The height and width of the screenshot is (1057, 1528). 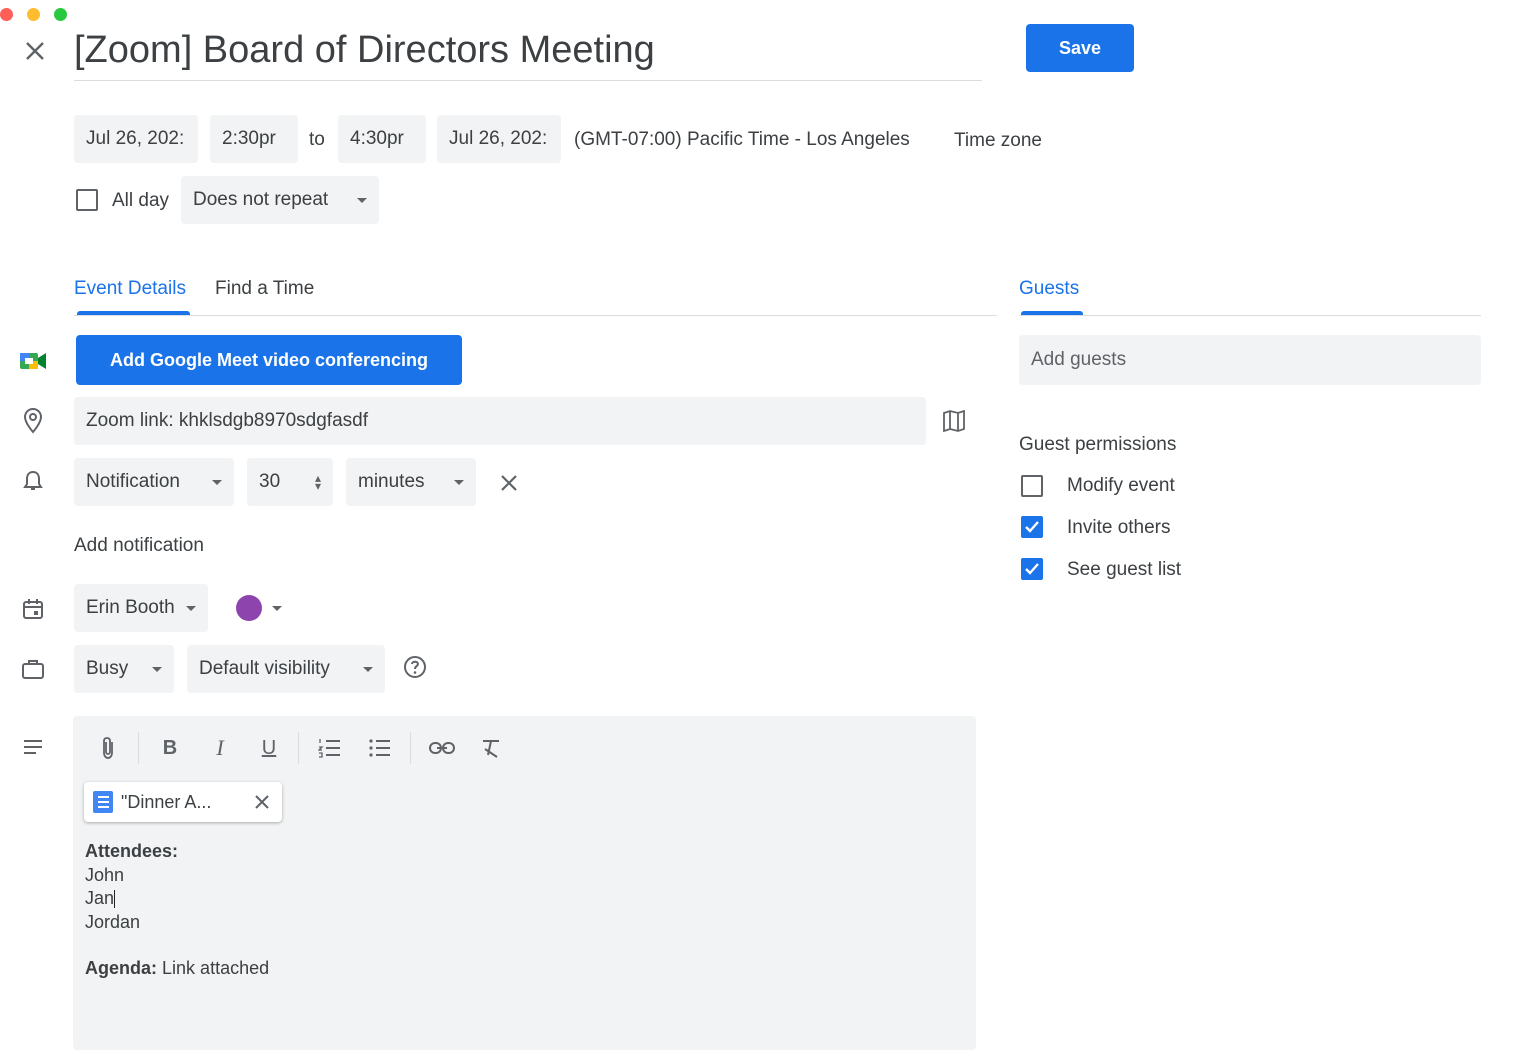 I want to click on start-date-field: Jul 26, 202:, so click(x=136, y=139).